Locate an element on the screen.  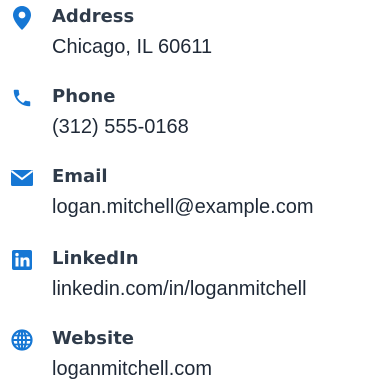
contact-label: Website is located at coordinates (93, 338).